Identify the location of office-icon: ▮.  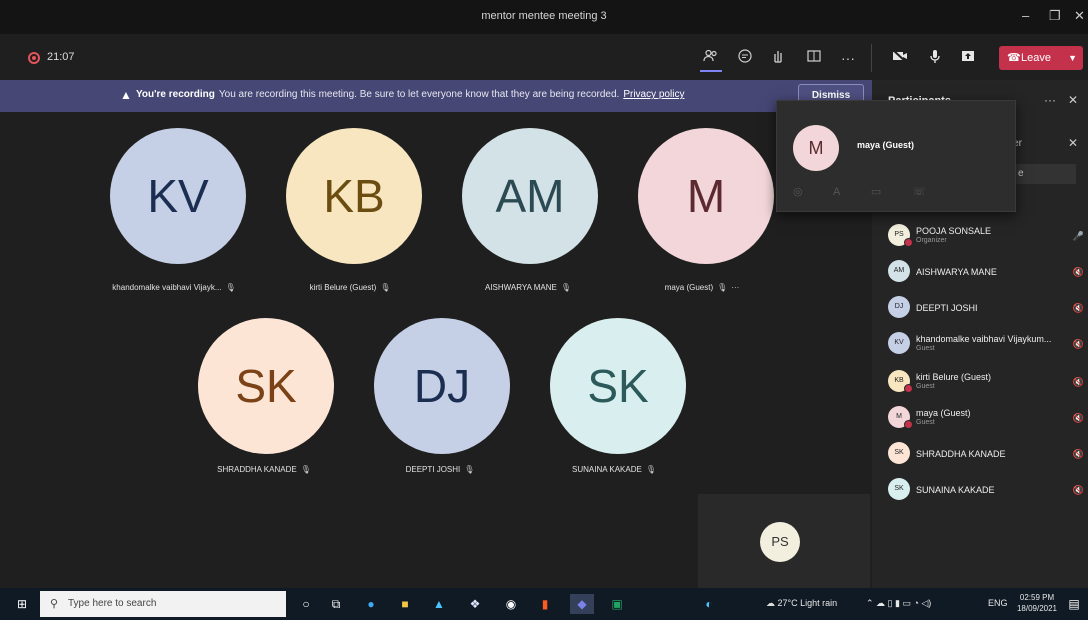
(545, 604).